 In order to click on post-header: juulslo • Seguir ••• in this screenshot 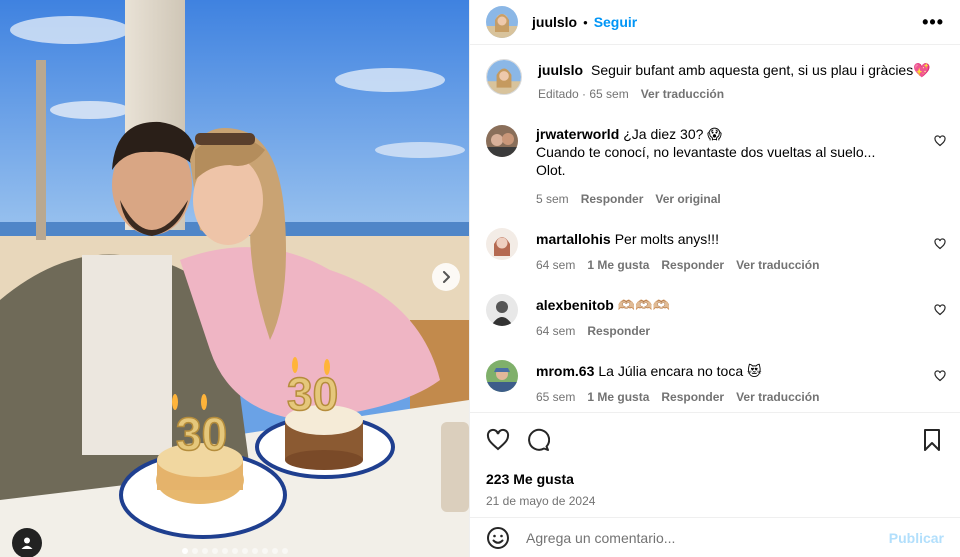, I will do `click(715, 22)`.